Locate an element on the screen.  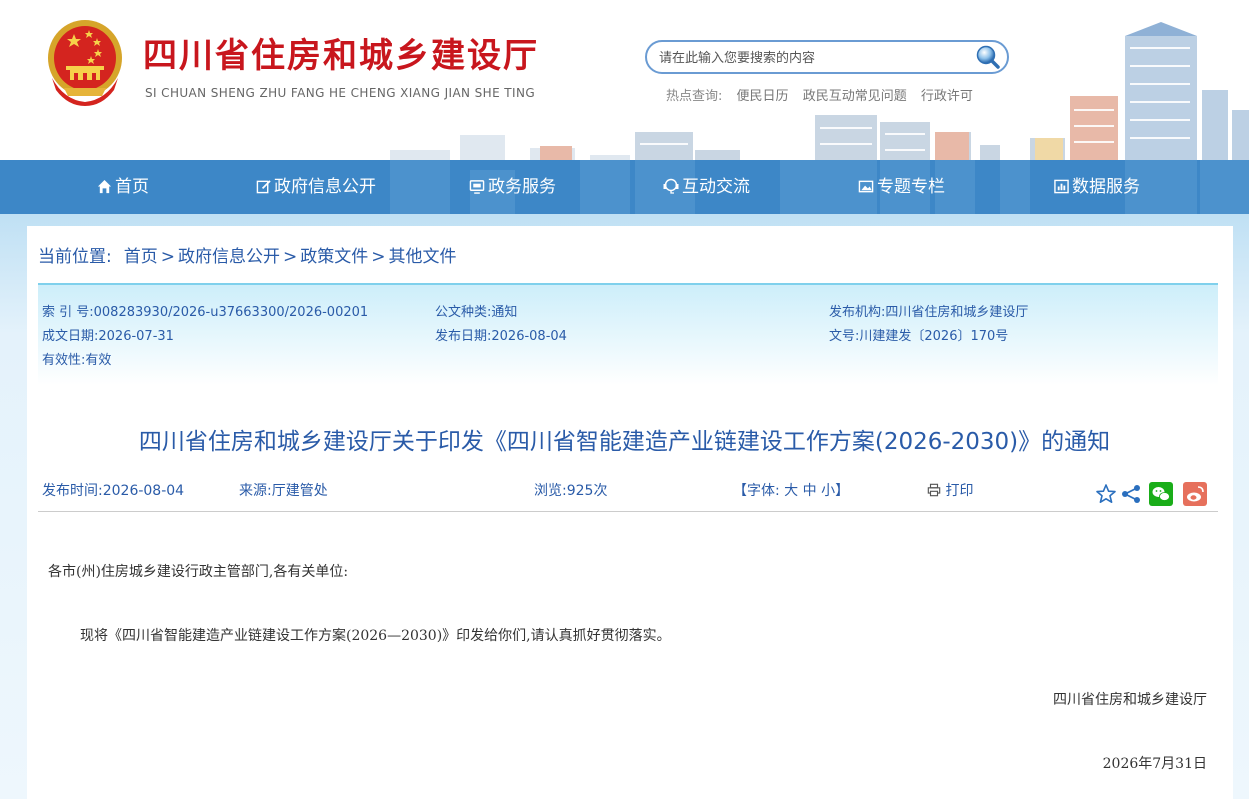
font-size-close: 】 is located at coordinates (842, 491).